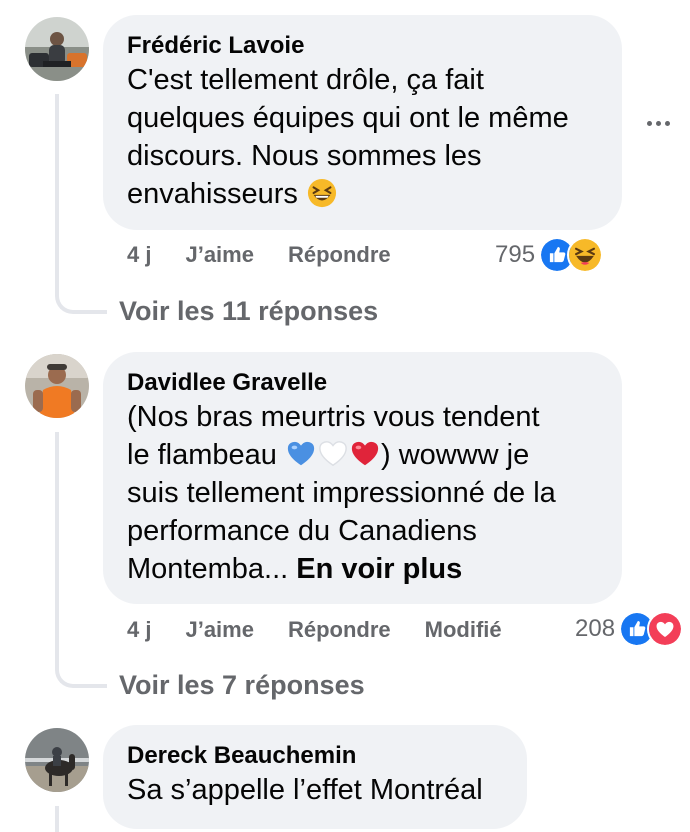 The height and width of the screenshot is (832, 690). What do you see at coordinates (305, 790) in the screenshot?
I see `comment-text: Sa s’appelle l’effet Montréal` at bounding box center [305, 790].